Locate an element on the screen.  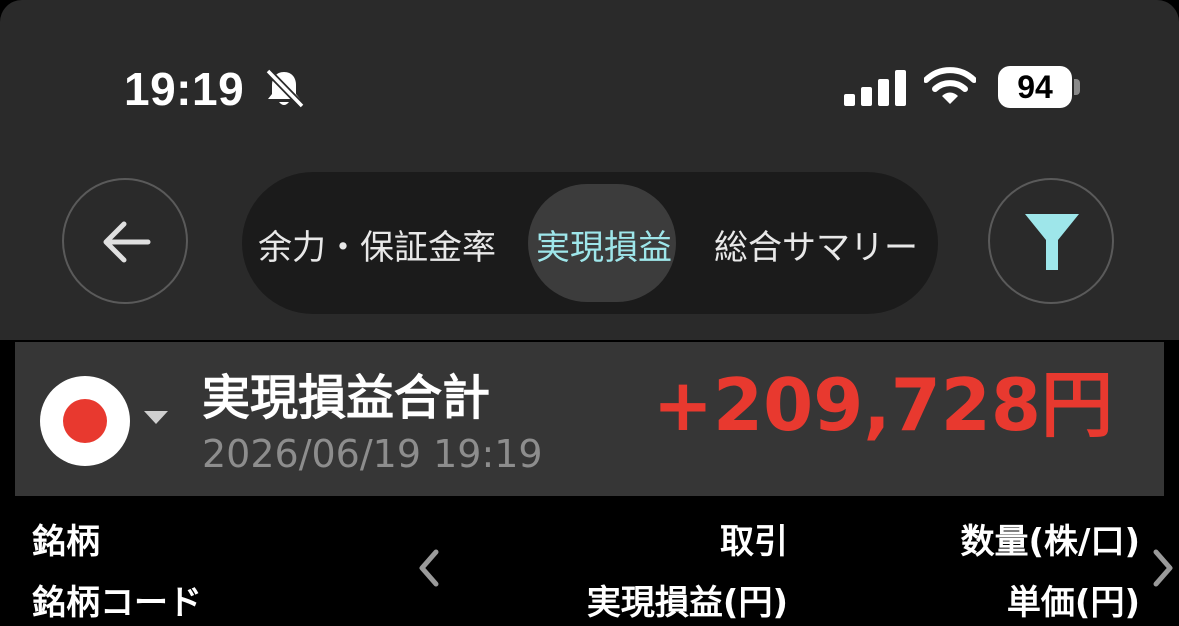
arrow-left-icon is located at coordinates (127, 242).